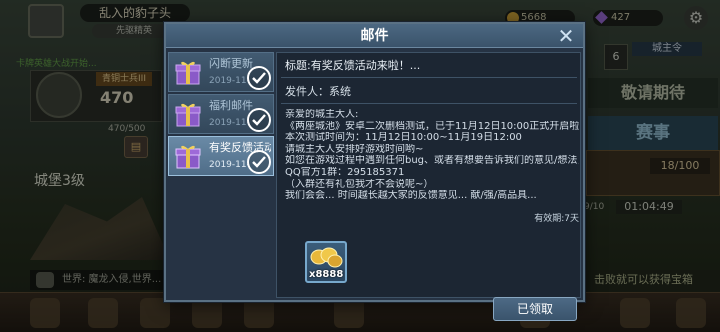 Image resolution: width=720 pixels, height=332 pixels. I want to click on body-line: 亲爱的城主大人:, so click(322, 114).